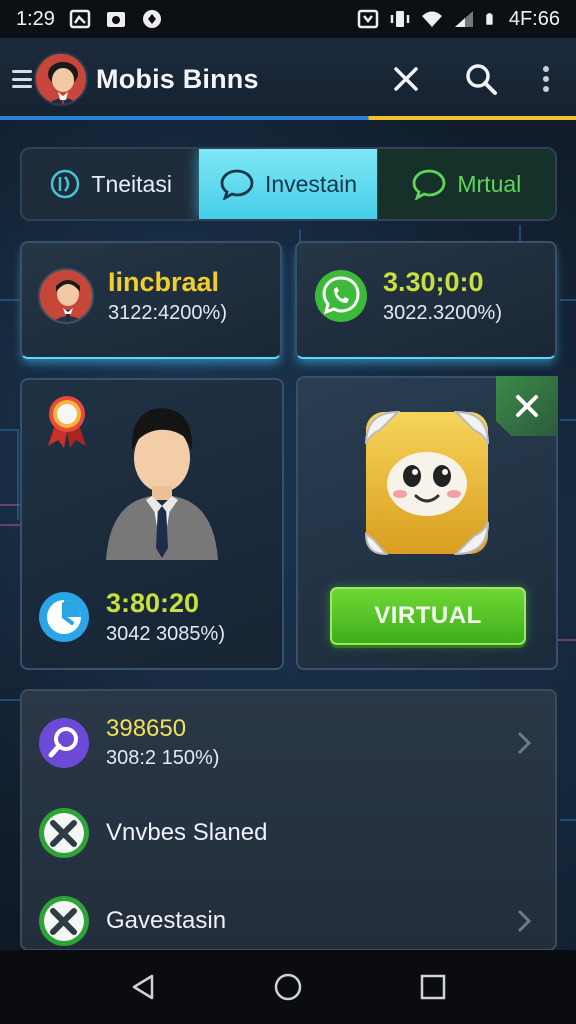 The width and height of the screenshot is (576, 1024). What do you see at coordinates (146, 728) in the screenshot?
I see `list-item-title: 398650` at bounding box center [146, 728].